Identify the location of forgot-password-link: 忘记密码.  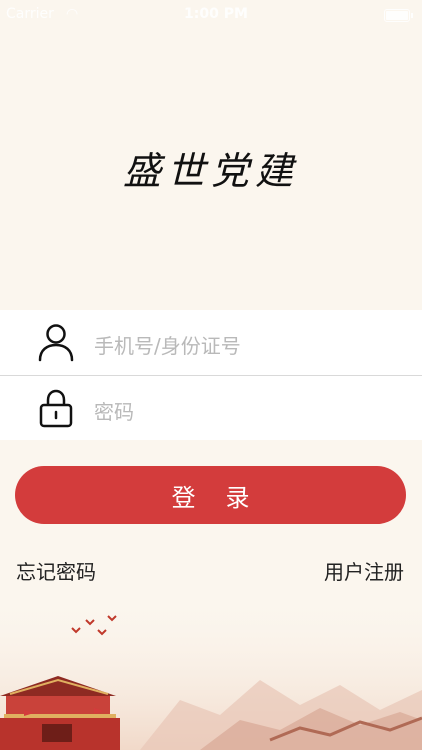
(56, 570).